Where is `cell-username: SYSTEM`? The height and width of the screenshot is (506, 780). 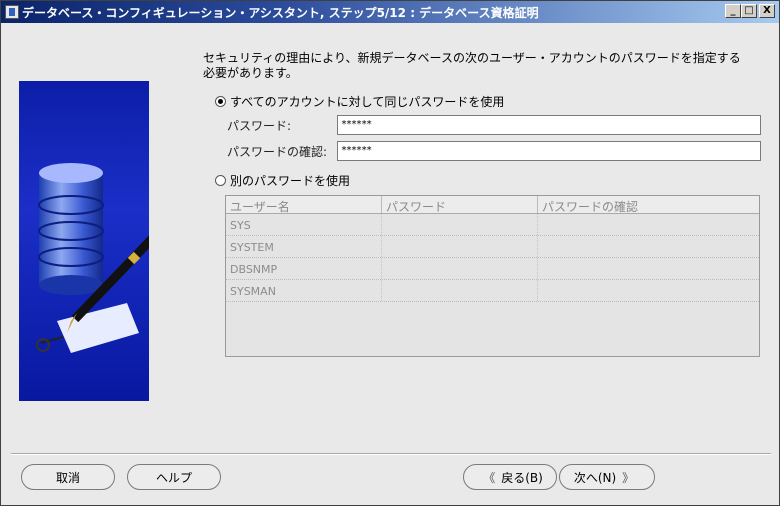
cell-username: SYSTEM is located at coordinates (304, 246).